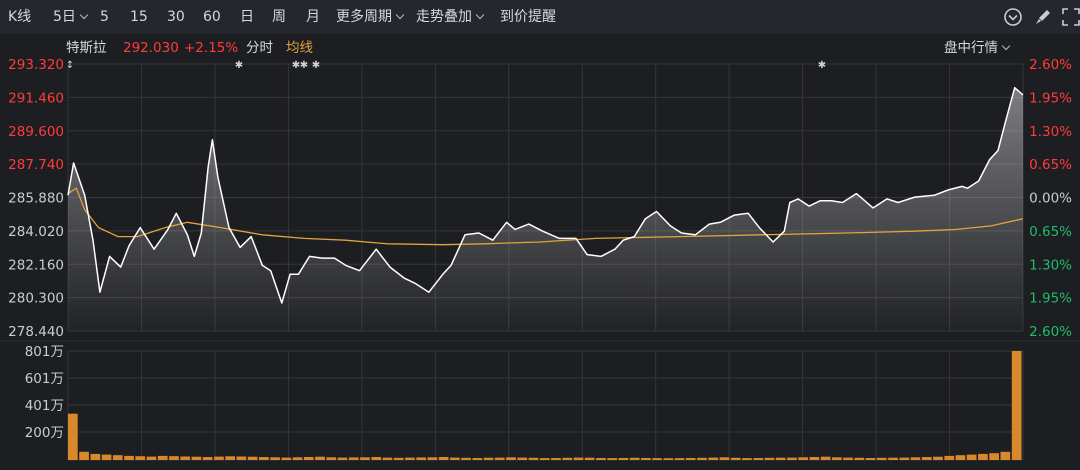  I want to click on price-tick-label: 285.880, so click(36, 199).